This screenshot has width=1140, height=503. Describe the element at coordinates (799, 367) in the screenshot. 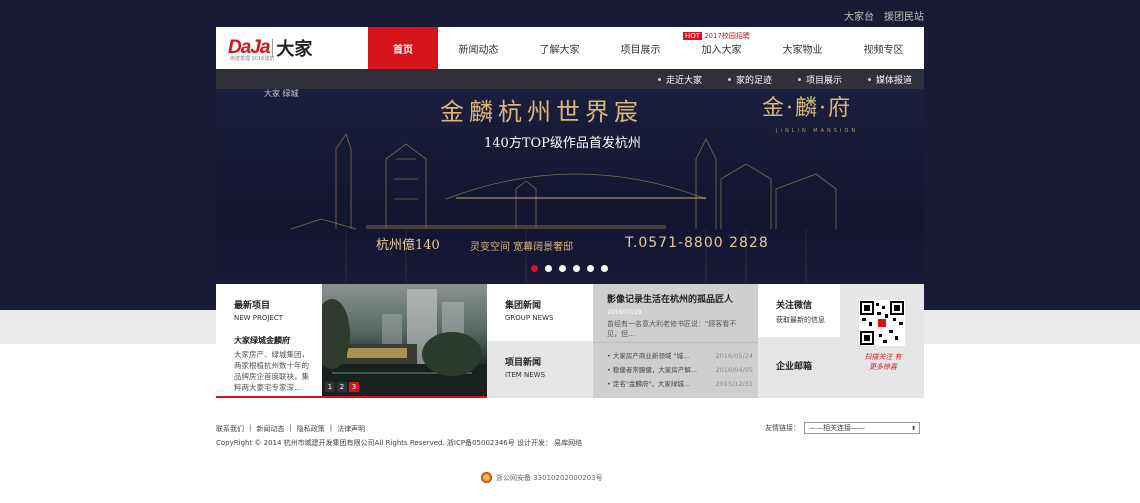

I see `company-mail: 企业邮箱` at that location.